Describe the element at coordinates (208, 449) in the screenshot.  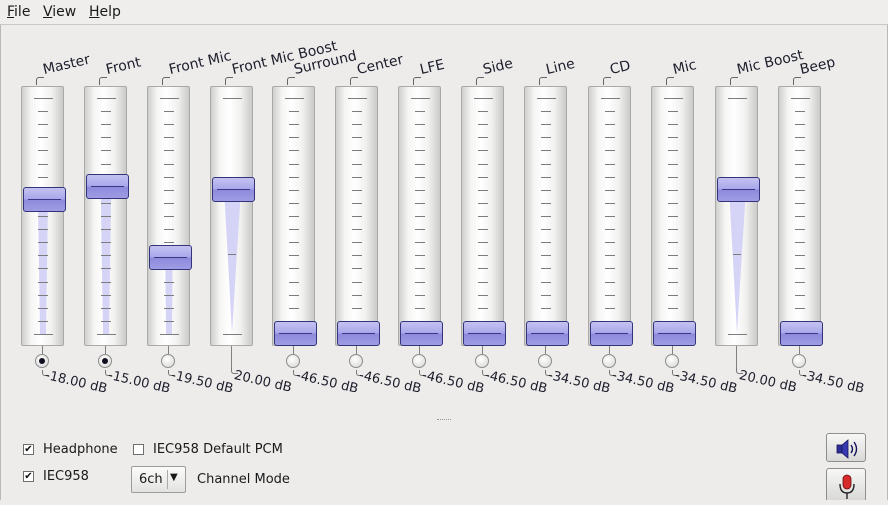
I see `iec958-default-pcm-switch: IEC958 Default PCM` at that location.